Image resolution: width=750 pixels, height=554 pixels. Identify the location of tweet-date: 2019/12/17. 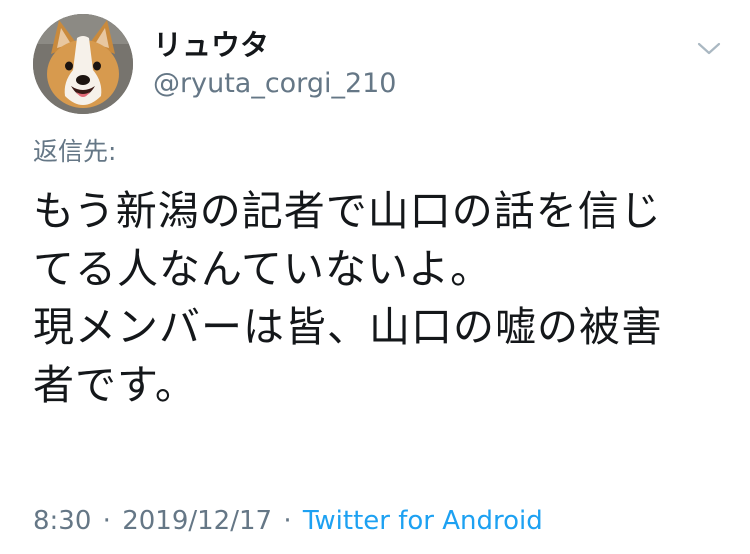
(197, 521).